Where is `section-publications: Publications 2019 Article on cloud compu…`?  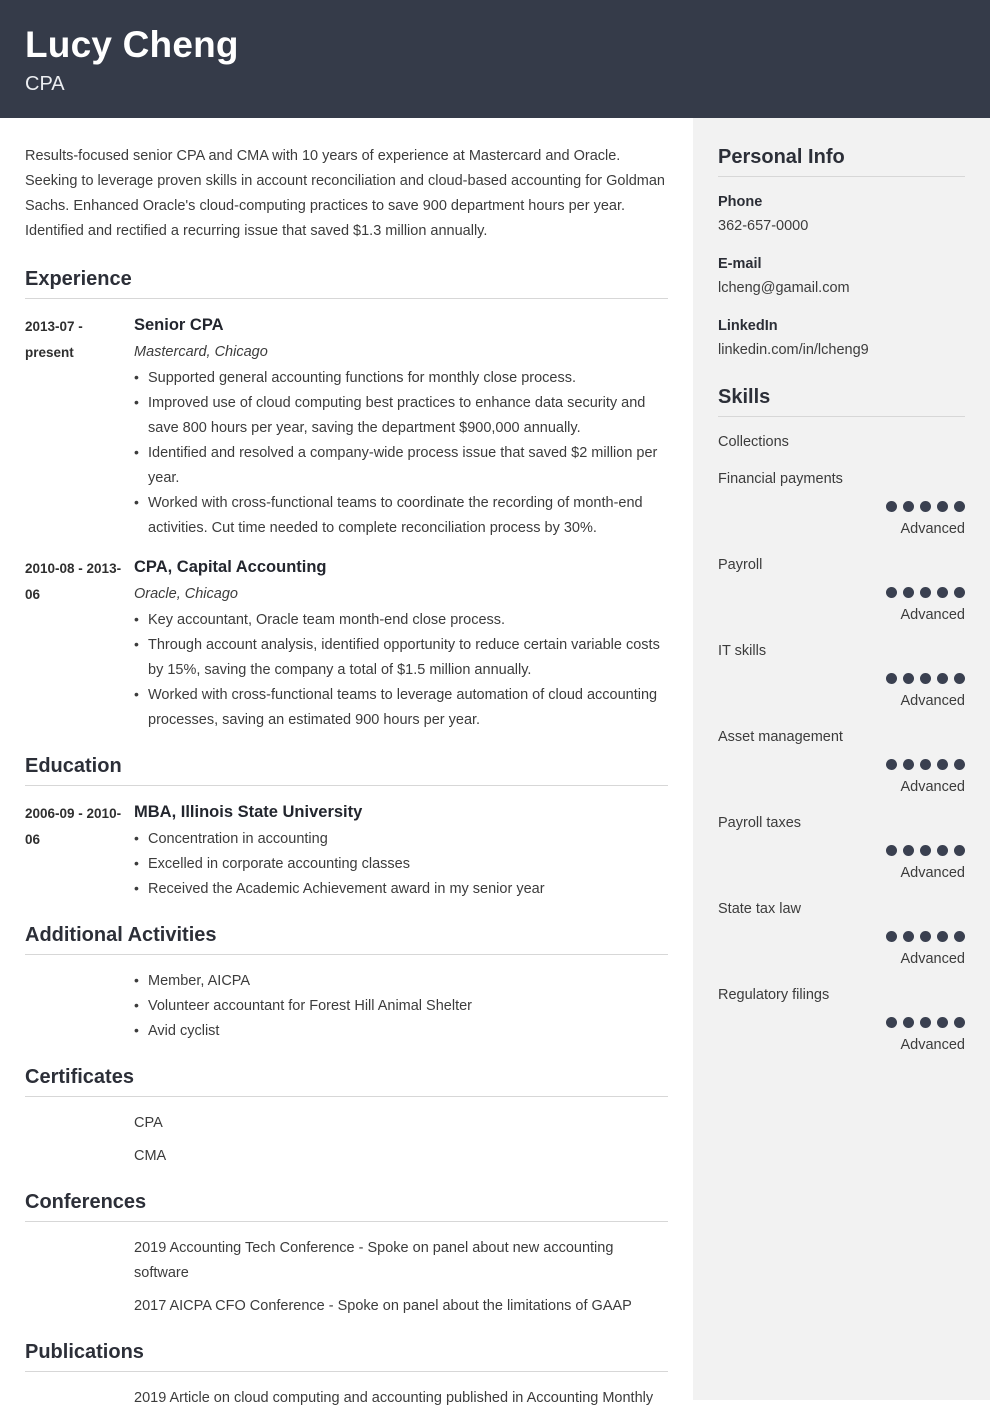
section-publications: Publications 2019 Article on cloud compu… is located at coordinates (346, 1375).